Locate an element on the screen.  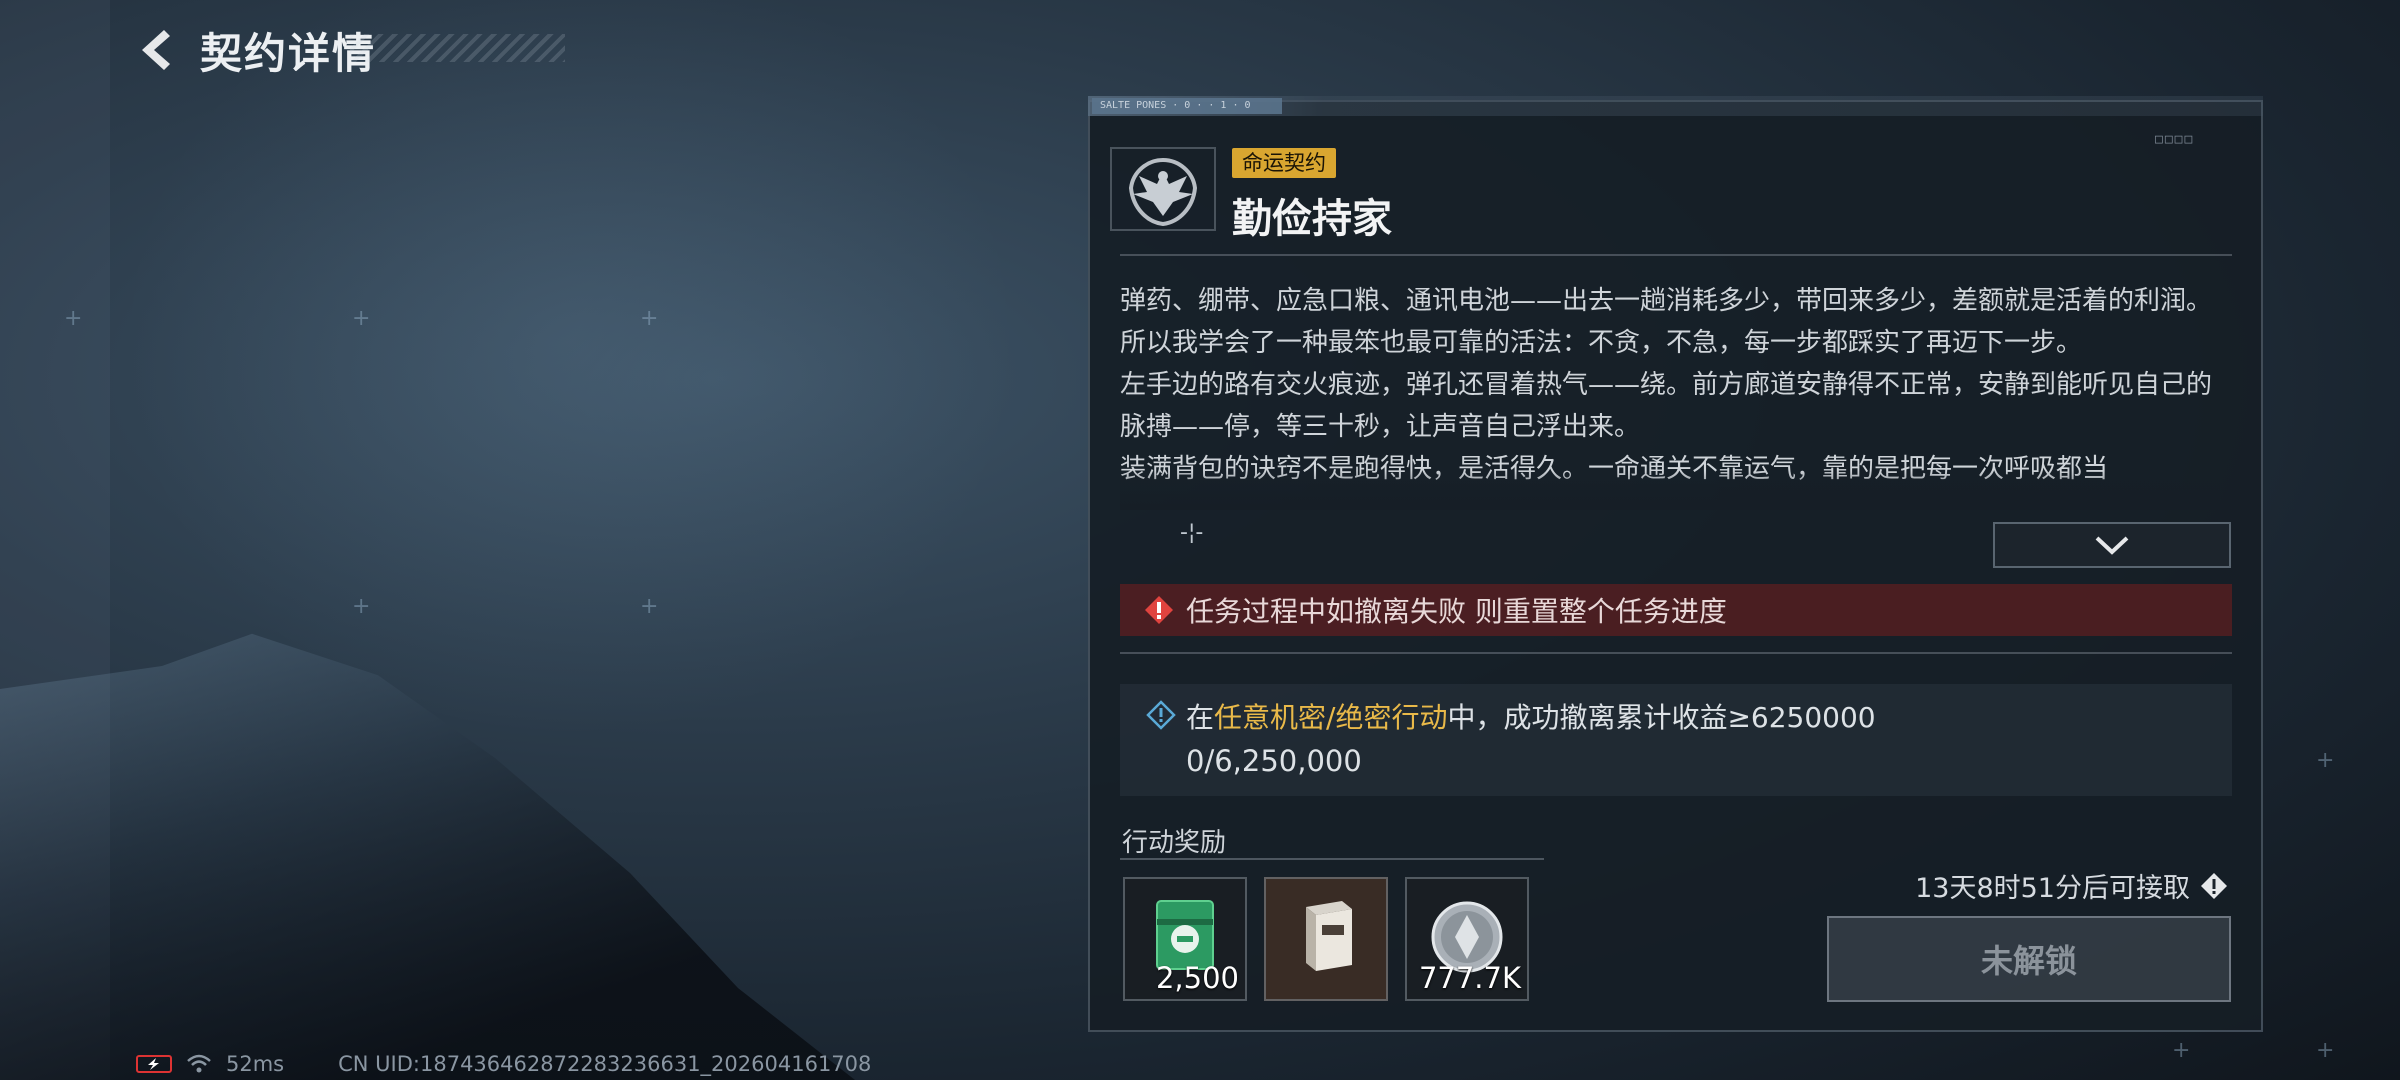
eagle-emblem-icon is located at coordinates (1163, 189).